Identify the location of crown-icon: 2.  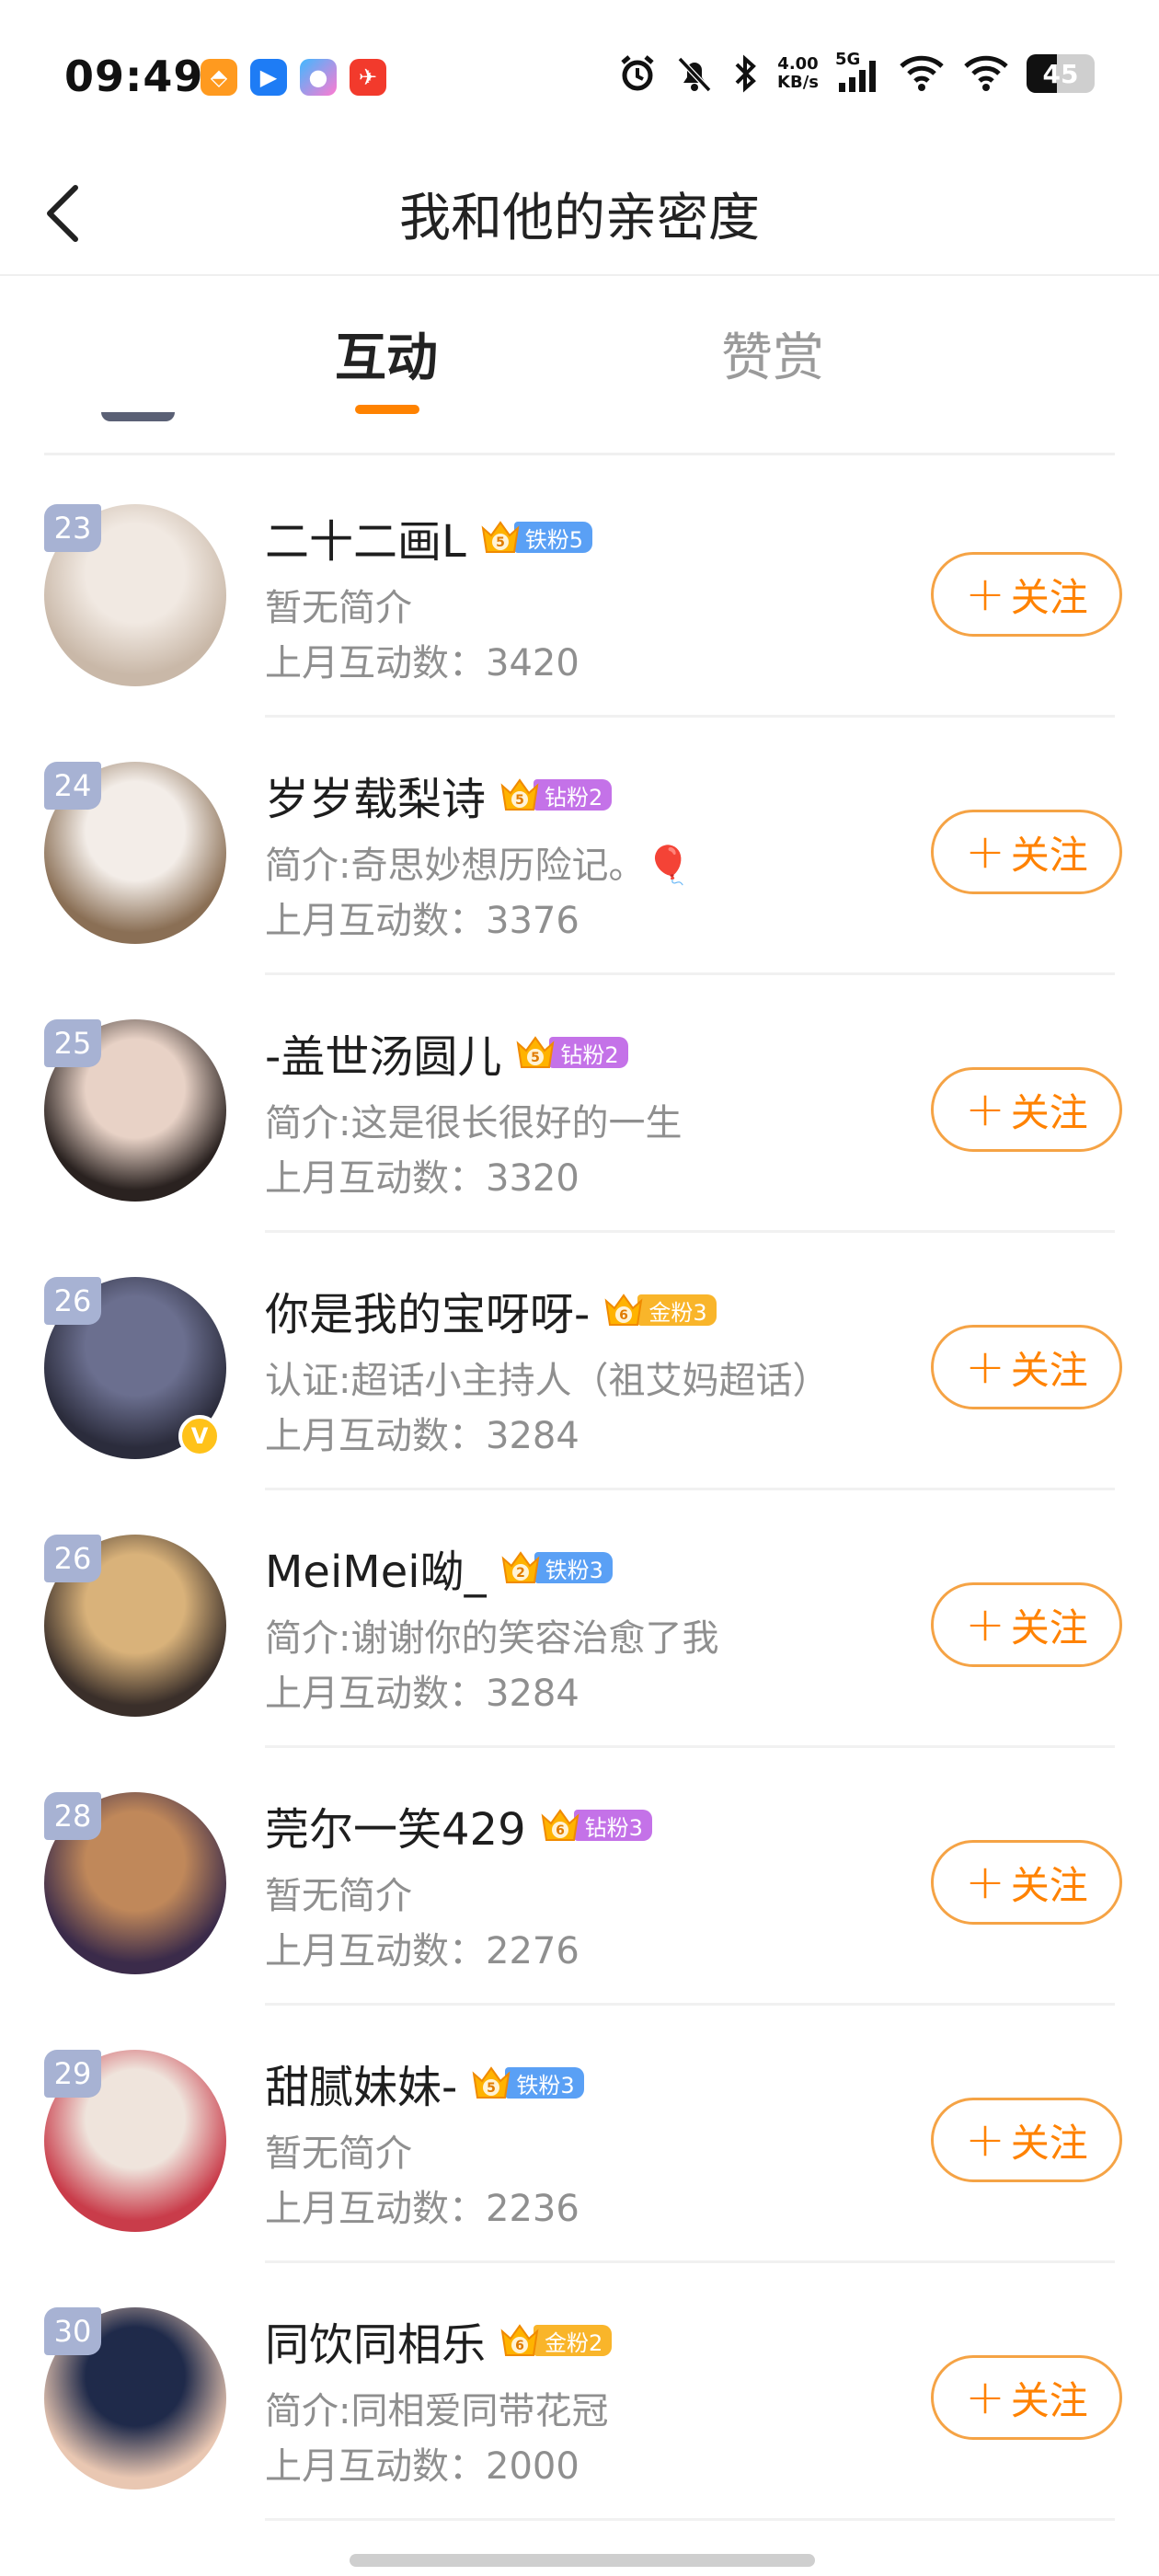
(520, 1567).